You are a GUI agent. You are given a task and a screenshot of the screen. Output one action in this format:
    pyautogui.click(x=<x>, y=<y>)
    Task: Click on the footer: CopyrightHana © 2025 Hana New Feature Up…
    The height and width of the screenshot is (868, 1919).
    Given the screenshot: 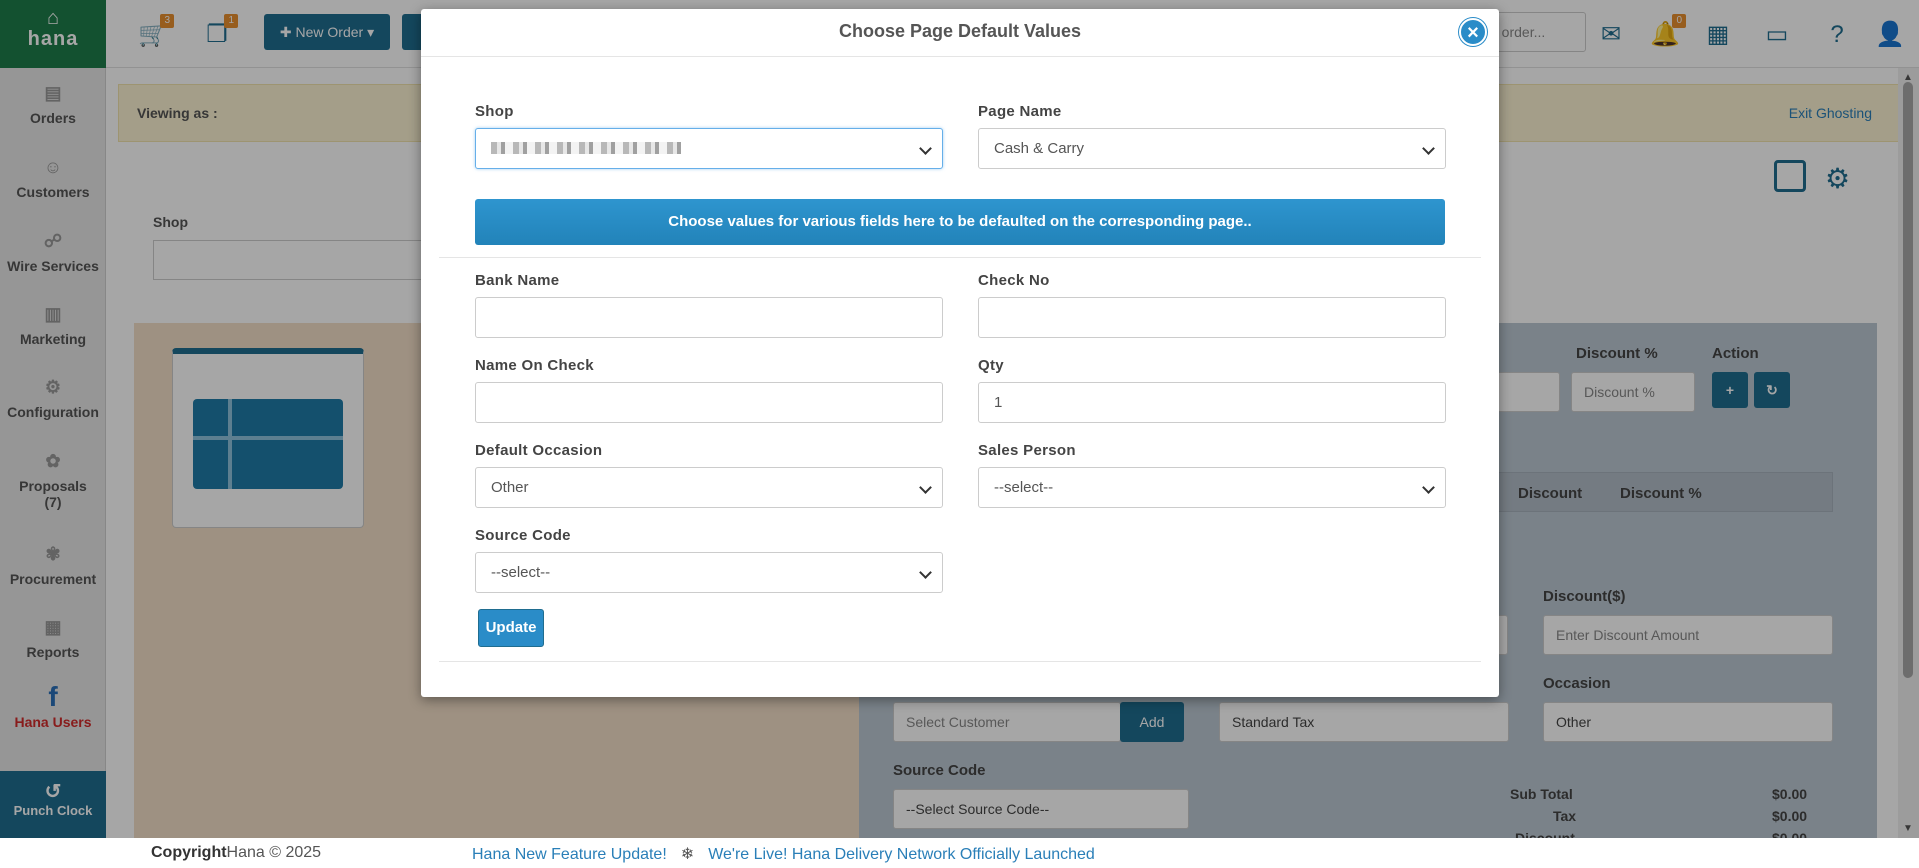 What is the action you would take?
    pyautogui.click(x=959, y=853)
    